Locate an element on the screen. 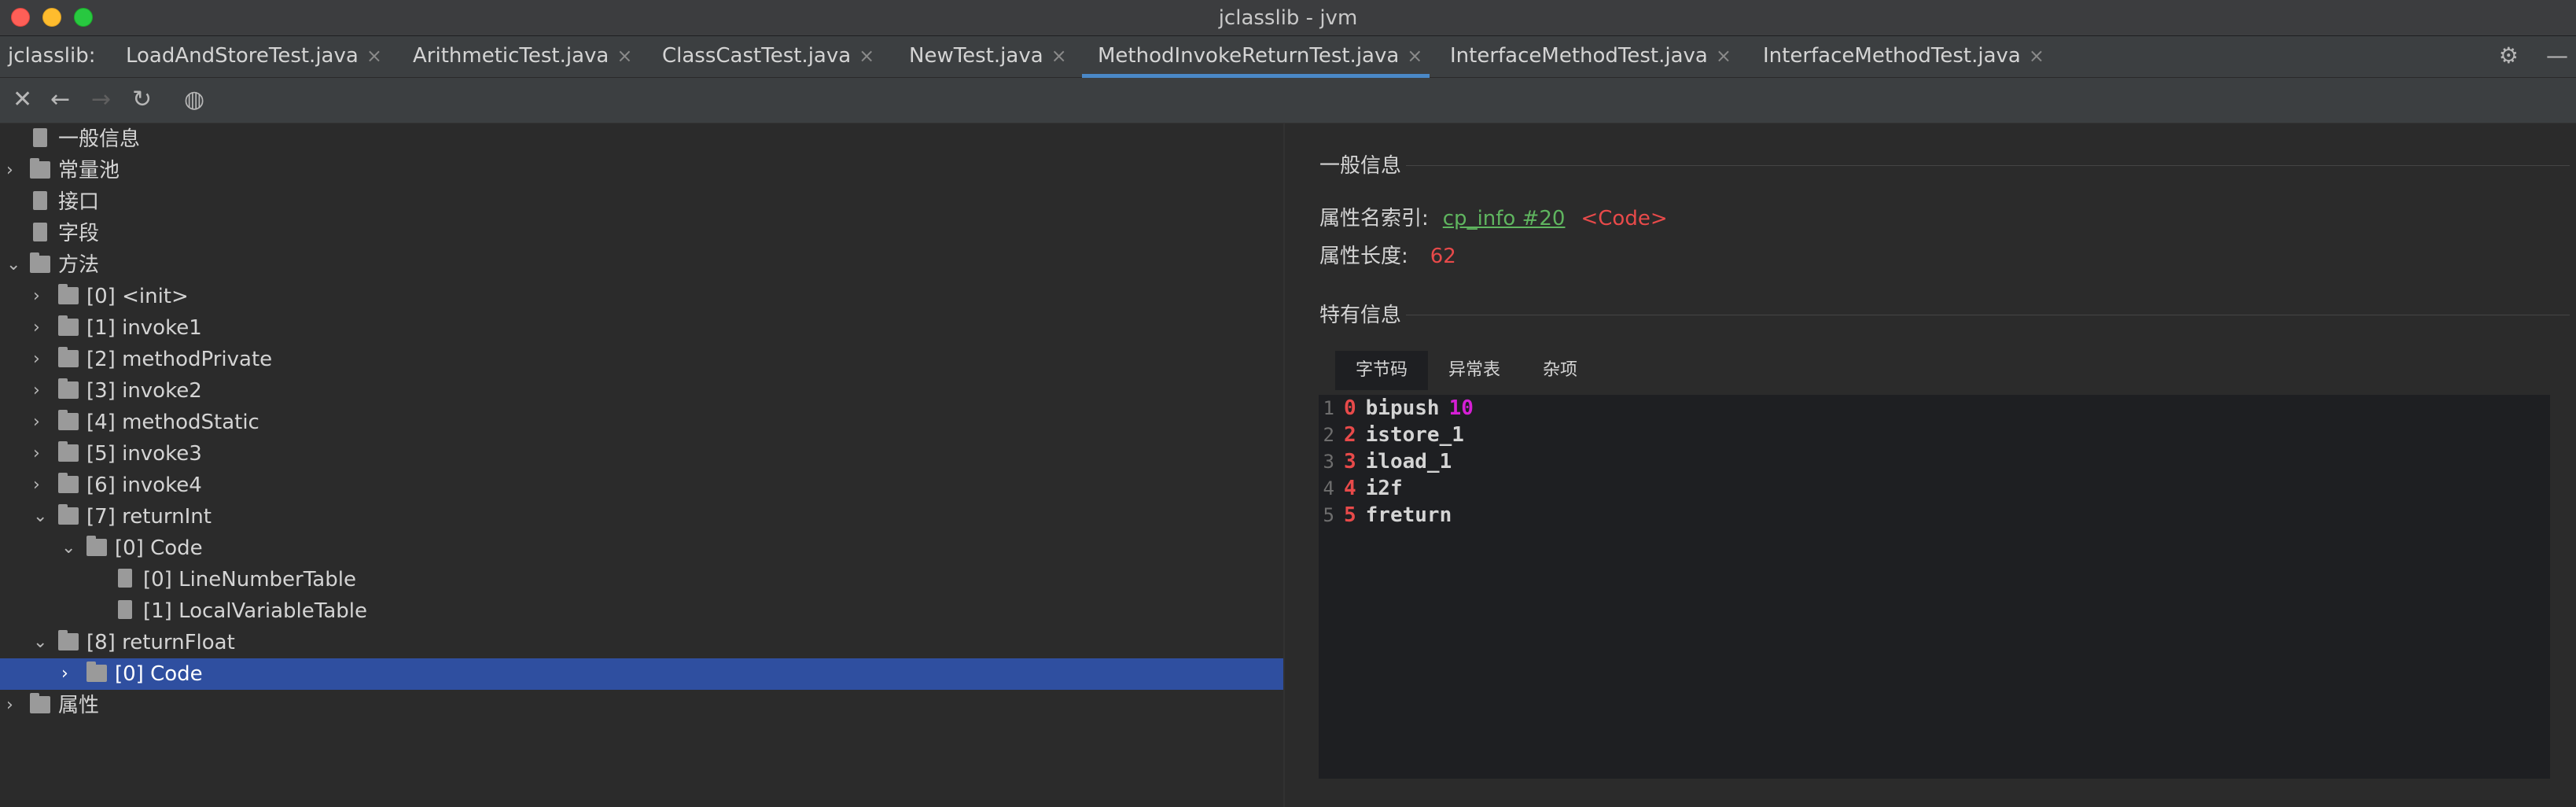 The width and height of the screenshot is (2576, 807). line-number: 5 is located at coordinates (1328, 515).